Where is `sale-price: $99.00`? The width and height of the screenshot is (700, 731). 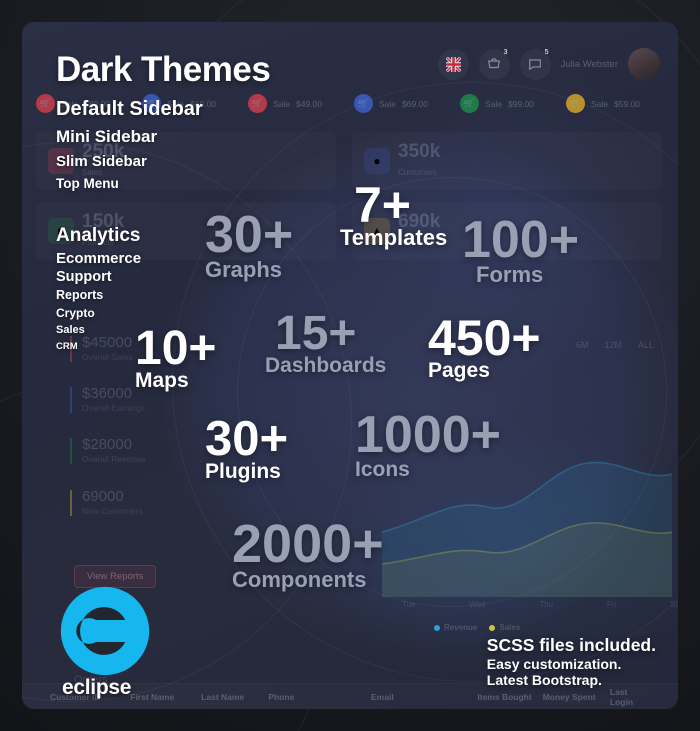 sale-price: $99.00 is located at coordinates (521, 103).